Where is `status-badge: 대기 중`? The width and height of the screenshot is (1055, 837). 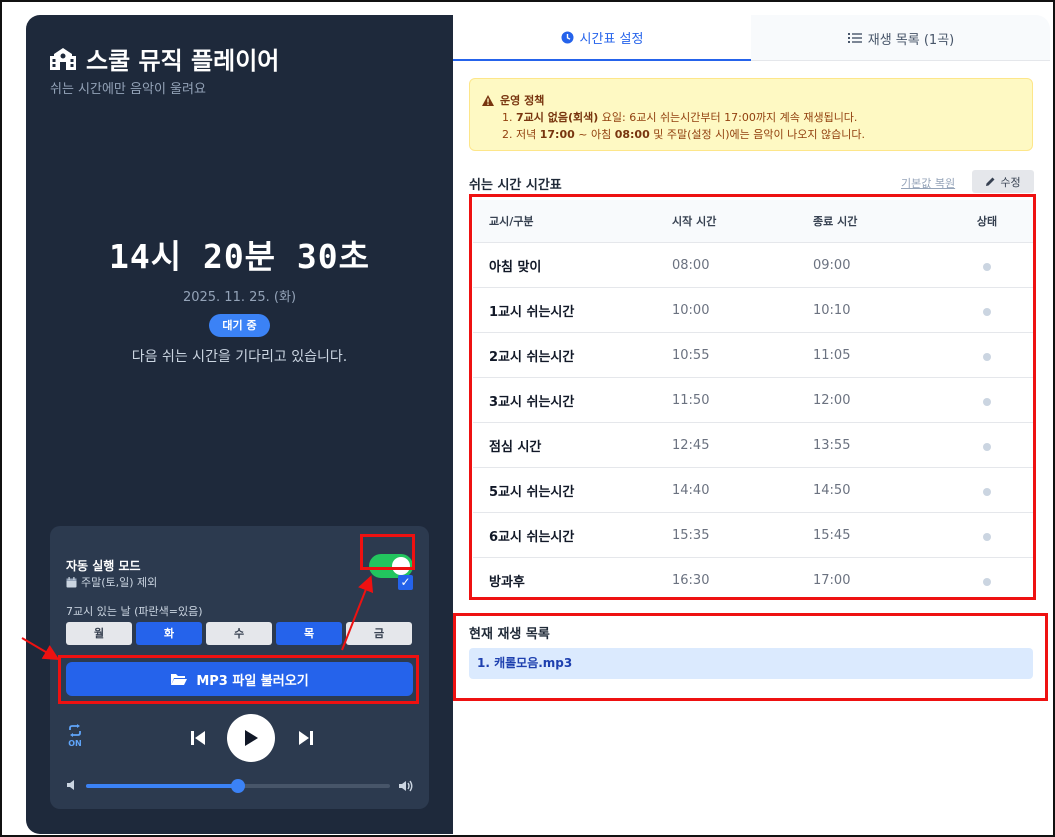
status-badge: 대기 중 is located at coordinates (239, 325).